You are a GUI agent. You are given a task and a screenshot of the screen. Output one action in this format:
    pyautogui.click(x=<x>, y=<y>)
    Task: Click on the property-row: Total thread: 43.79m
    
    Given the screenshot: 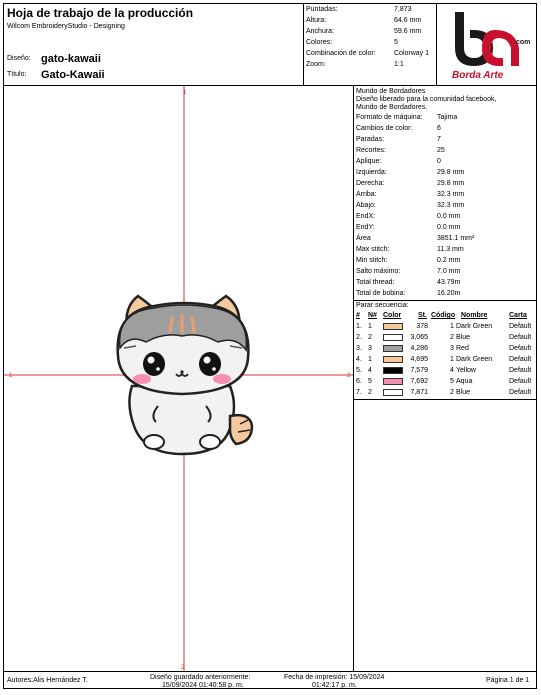 What is the action you would take?
    pyautogui.click(x=408, y=282)
    